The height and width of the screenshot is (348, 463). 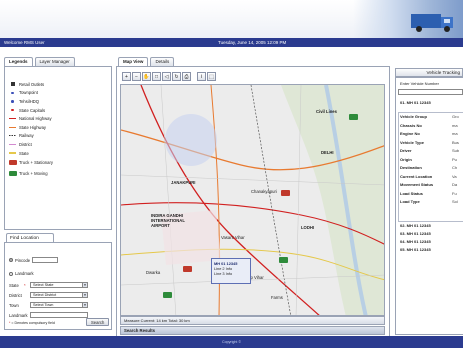 I want to click on required-note-text: = Denotes compulsory field, so click(x=33, y=323).